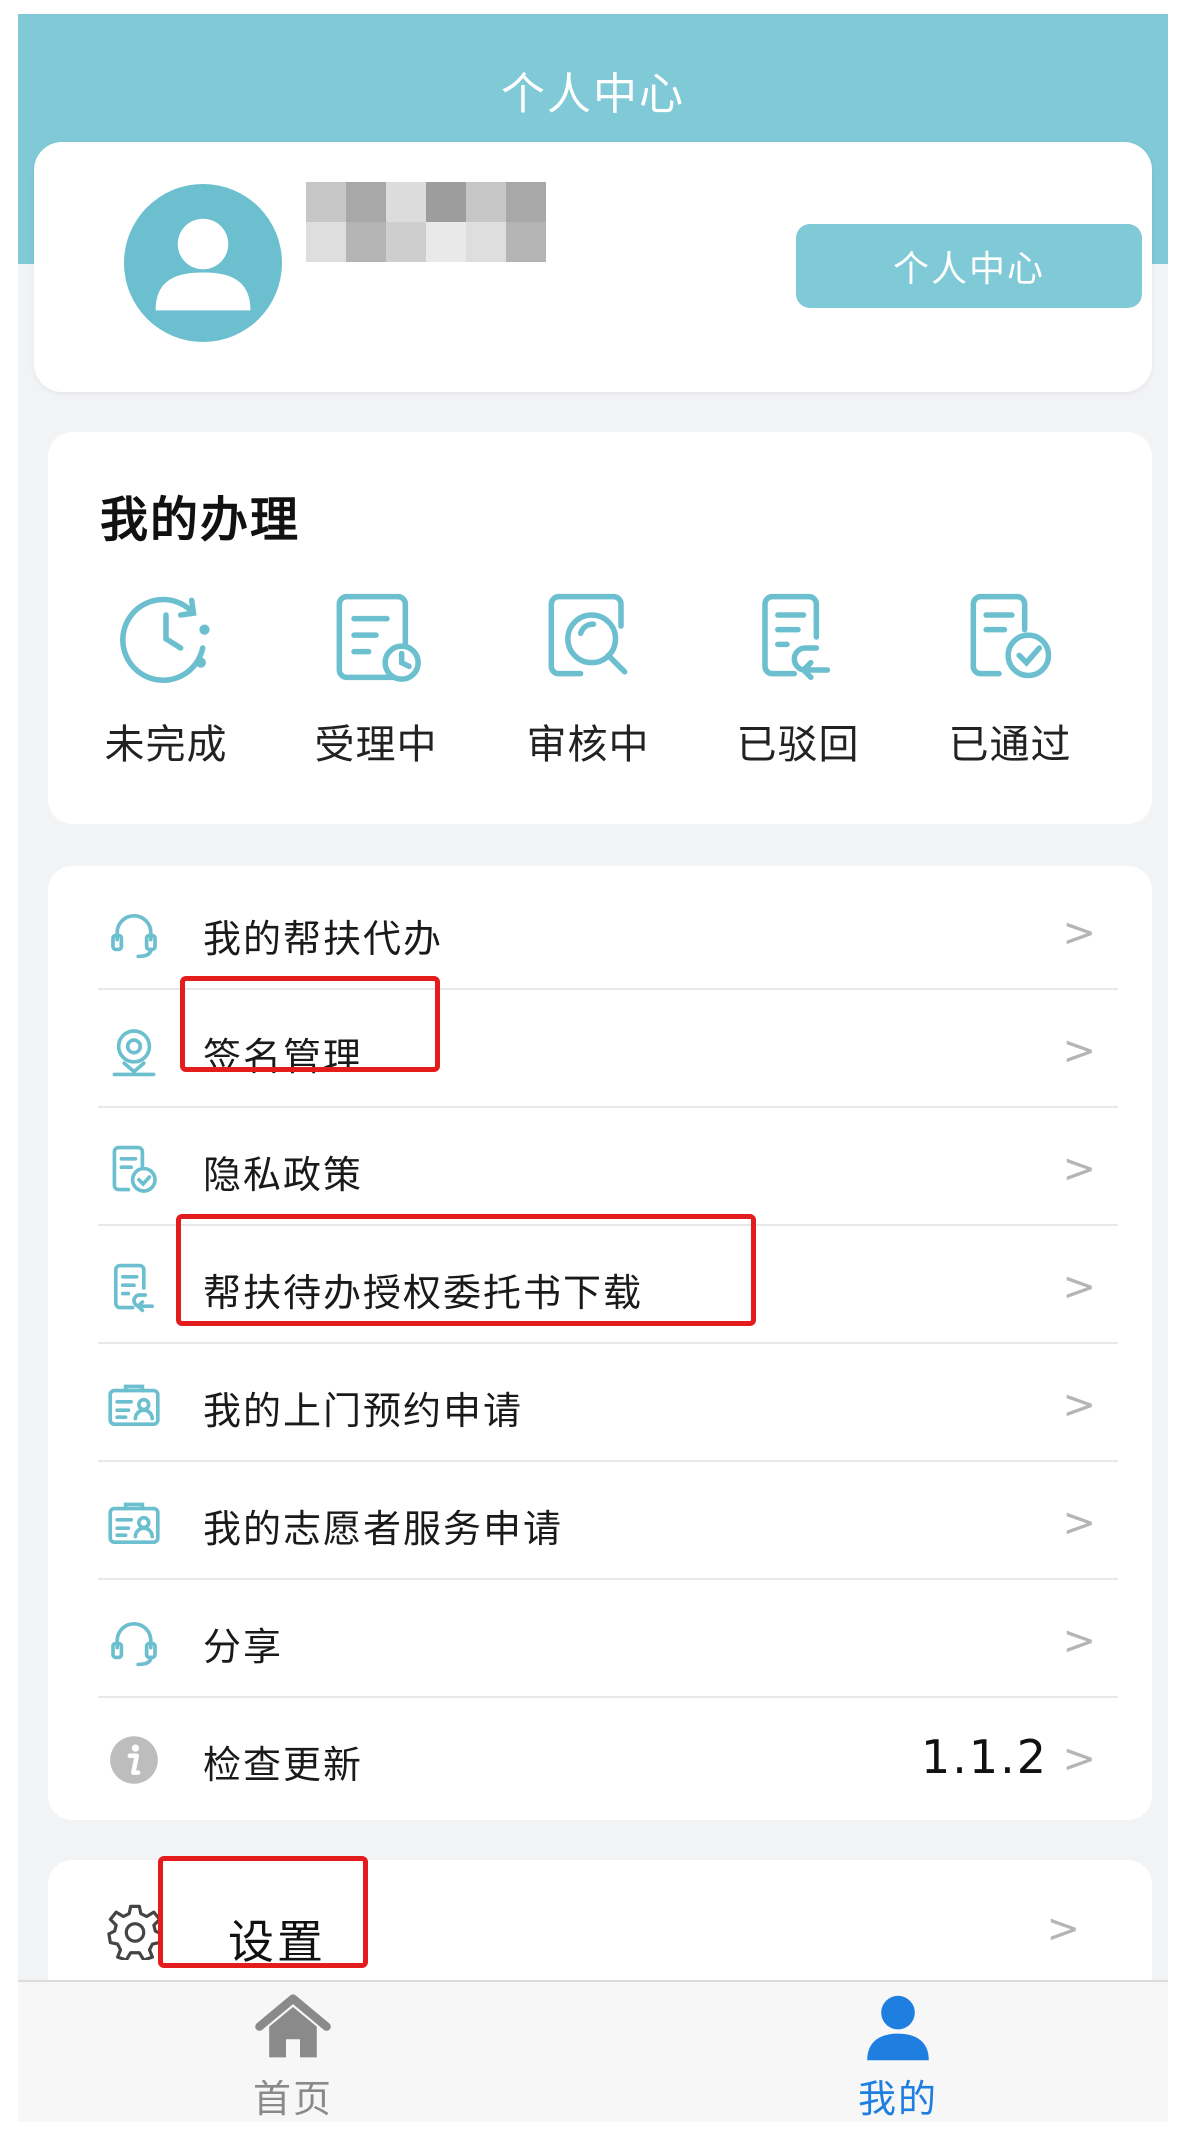  I want to click on menu-item-label: 检查更新, so click(283, 1765).